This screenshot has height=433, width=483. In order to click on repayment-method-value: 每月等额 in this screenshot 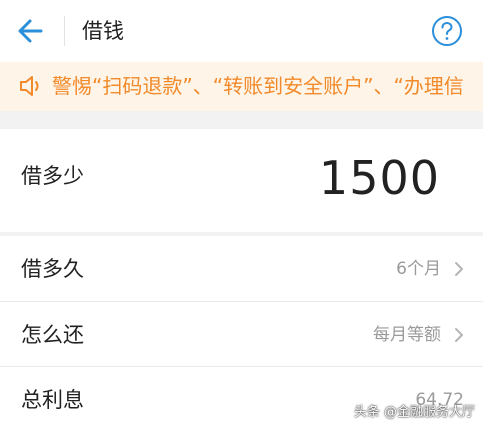, I will do `click(407, 335)`.